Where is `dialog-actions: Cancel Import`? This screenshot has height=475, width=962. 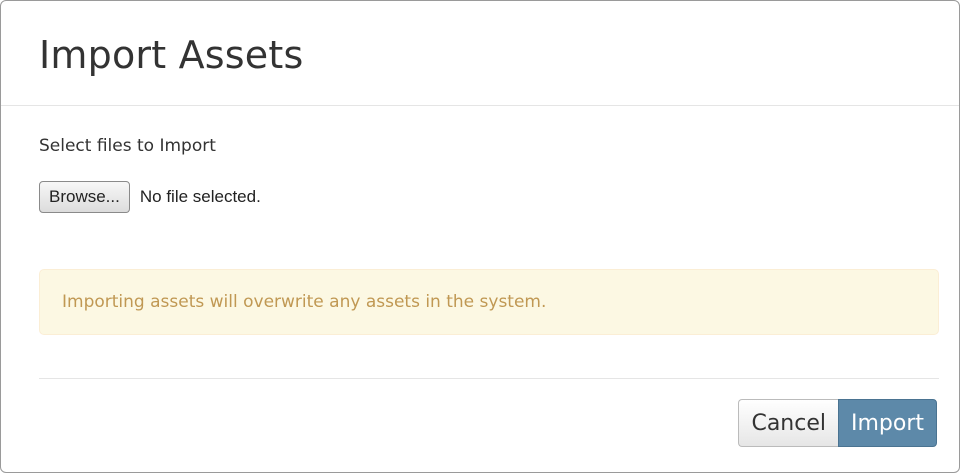
dialog-actions: Cancel Import is located at coordinates (837, 423).